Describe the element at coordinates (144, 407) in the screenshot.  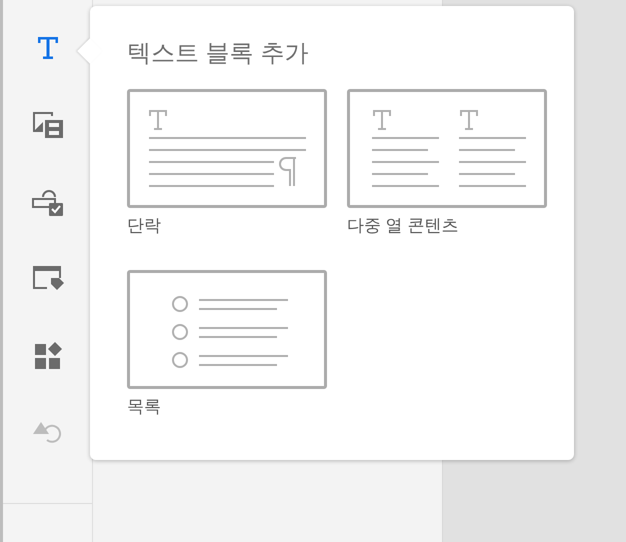
I see `block-label: 목록` at that location.